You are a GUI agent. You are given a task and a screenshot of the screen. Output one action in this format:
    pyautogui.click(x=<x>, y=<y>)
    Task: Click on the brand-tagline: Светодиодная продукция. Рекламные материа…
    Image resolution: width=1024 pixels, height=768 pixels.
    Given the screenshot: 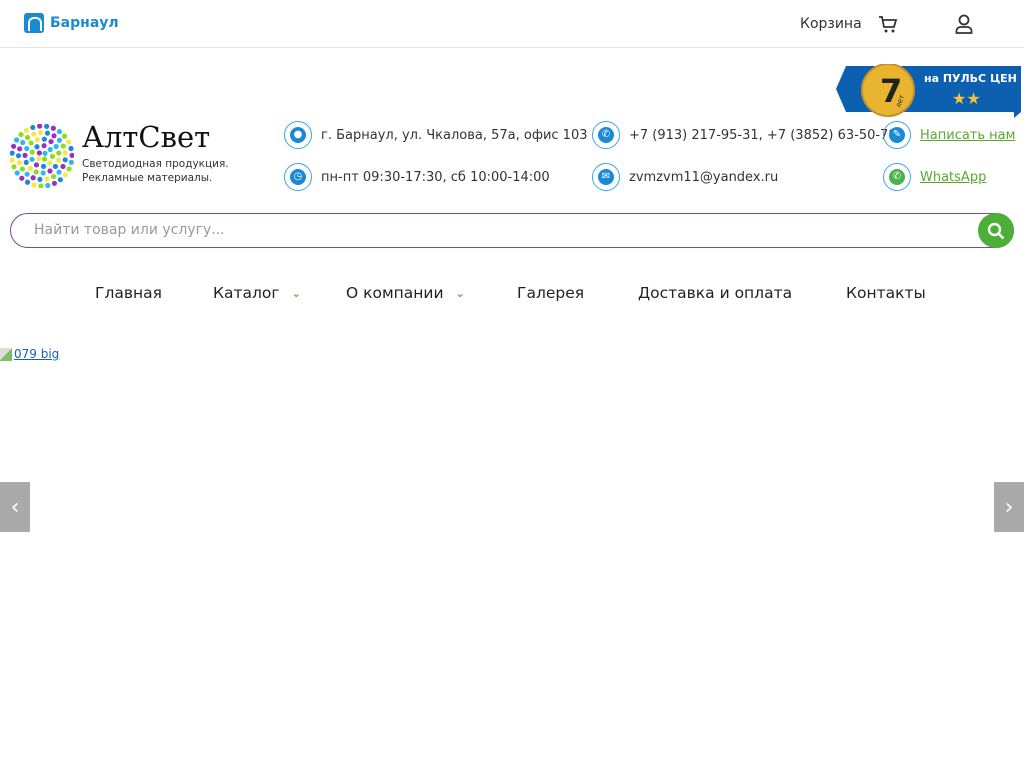 What is the action you would take?
    pyautogui.click(x=155, y=171)
    